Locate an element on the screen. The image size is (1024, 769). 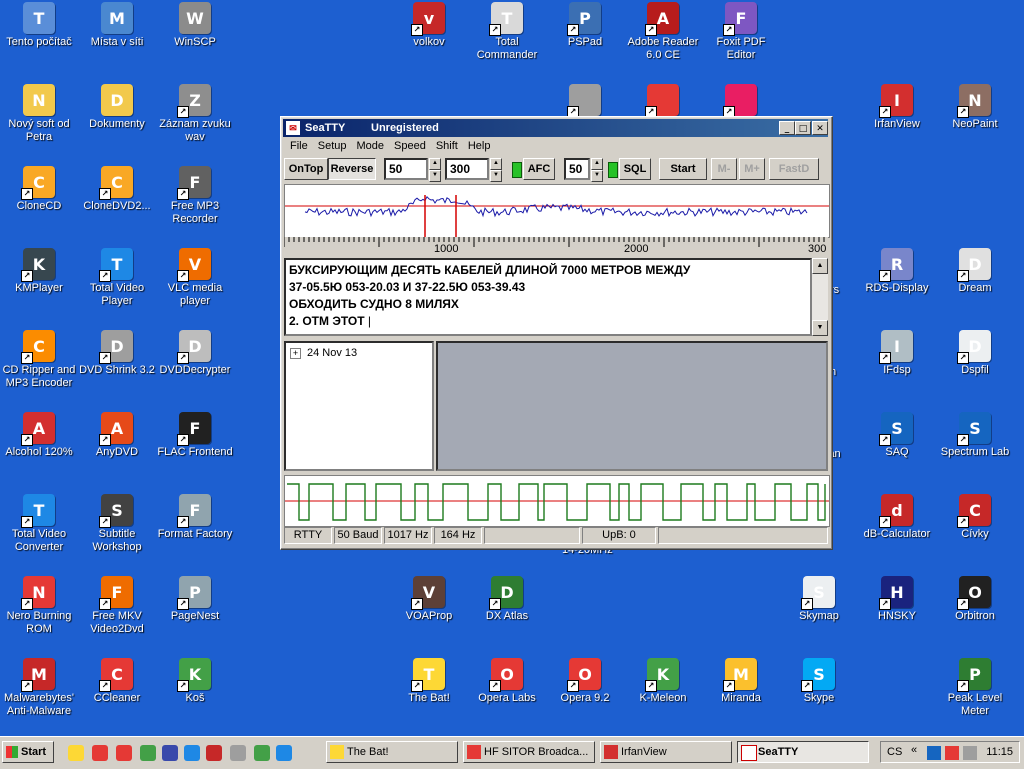
desktop-icon-db-calculator: d ↗ dB-Calculator is located at coordinates (897, 517).